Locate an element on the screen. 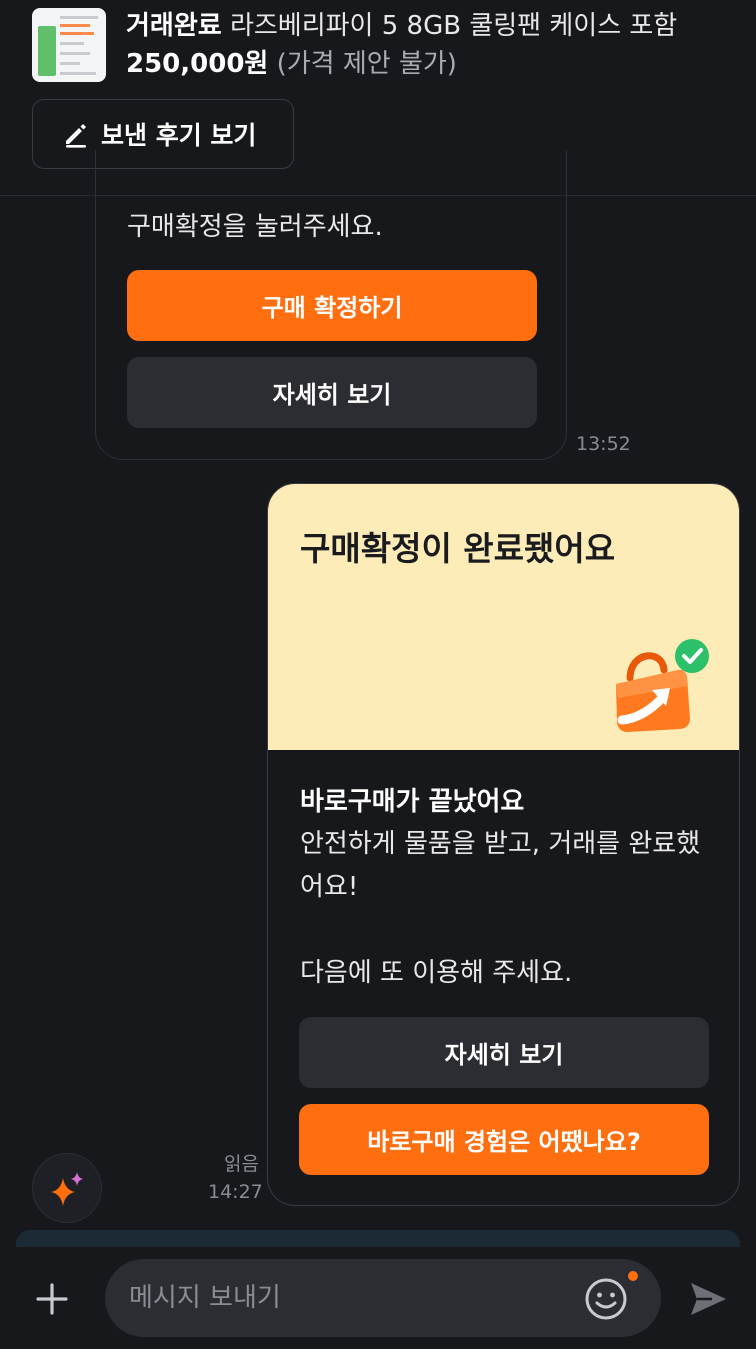 The image size is (756, 1349). sparkle-icon is located at coordinates (67, 1189).